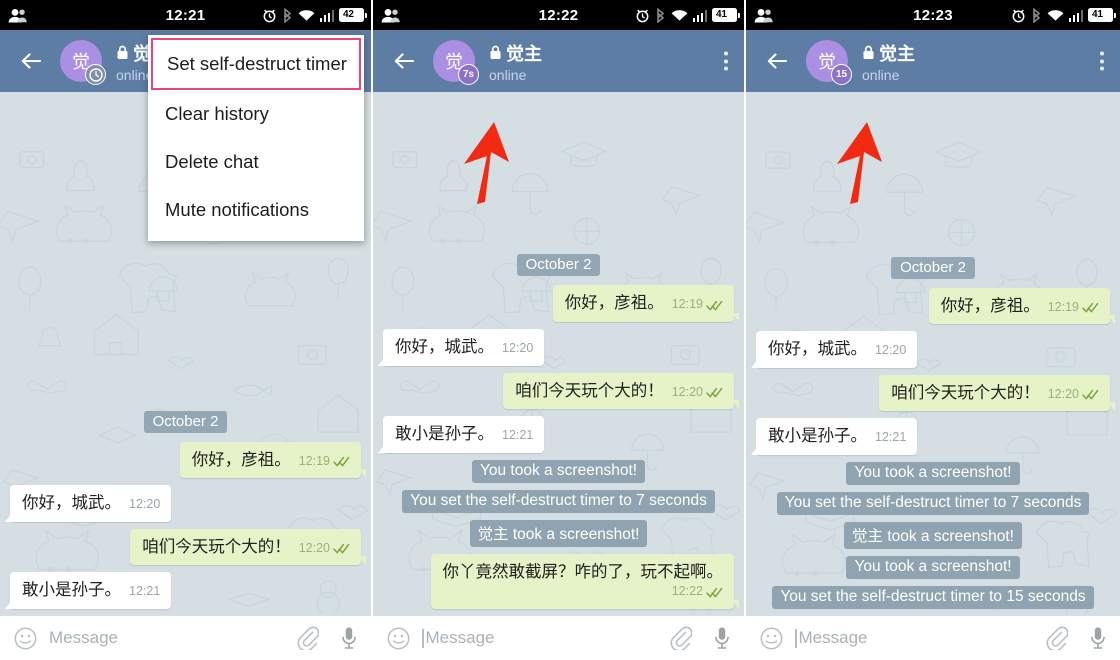  Describe the element at coordinates (456, 62) in the screenshot. I see `avatar: 觉 7s` at that location.